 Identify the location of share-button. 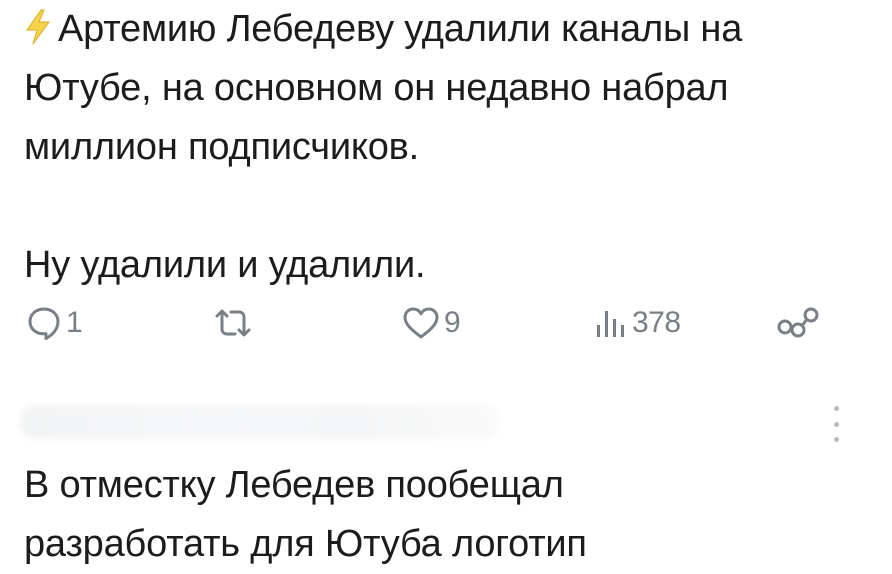
(798, 323).